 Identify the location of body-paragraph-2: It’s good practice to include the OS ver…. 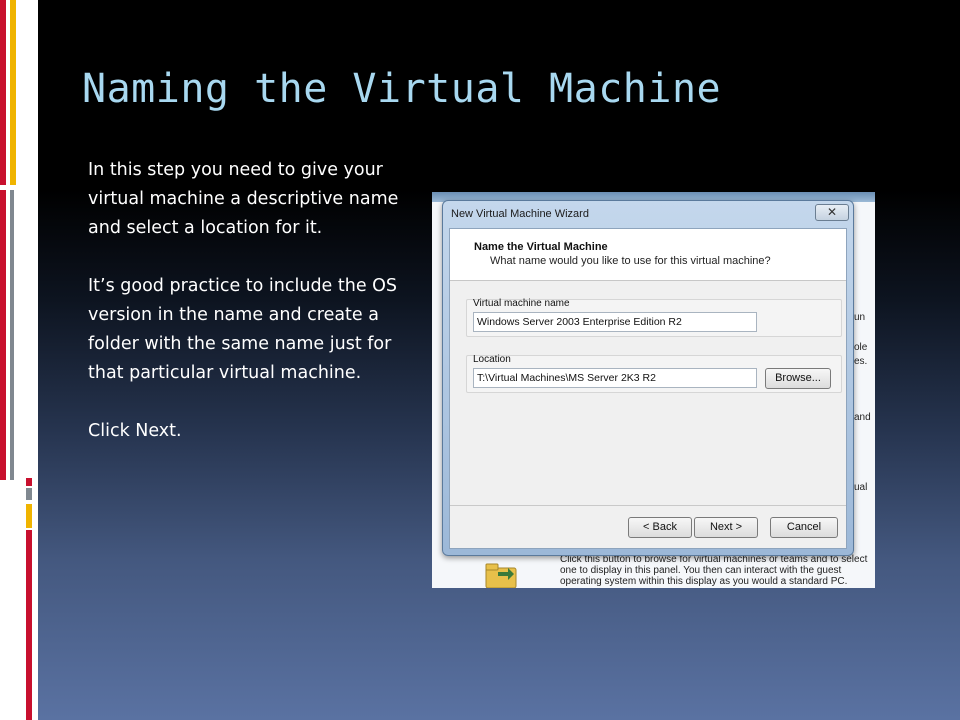
(243, 329).